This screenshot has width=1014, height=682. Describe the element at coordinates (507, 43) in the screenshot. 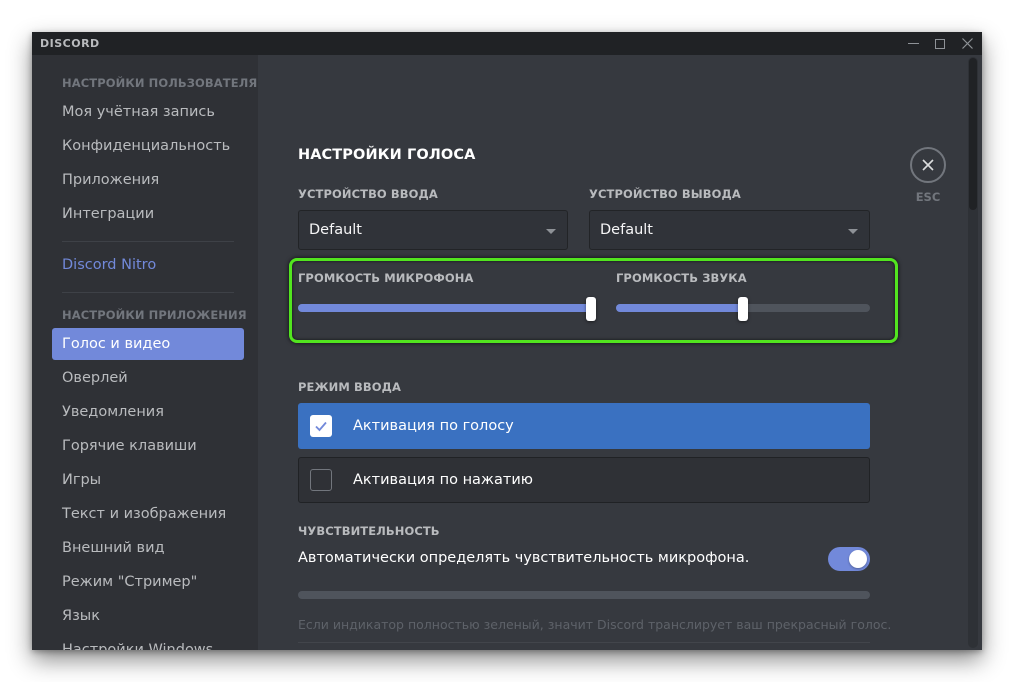

I see `titlebar: DISCORD` at that location.